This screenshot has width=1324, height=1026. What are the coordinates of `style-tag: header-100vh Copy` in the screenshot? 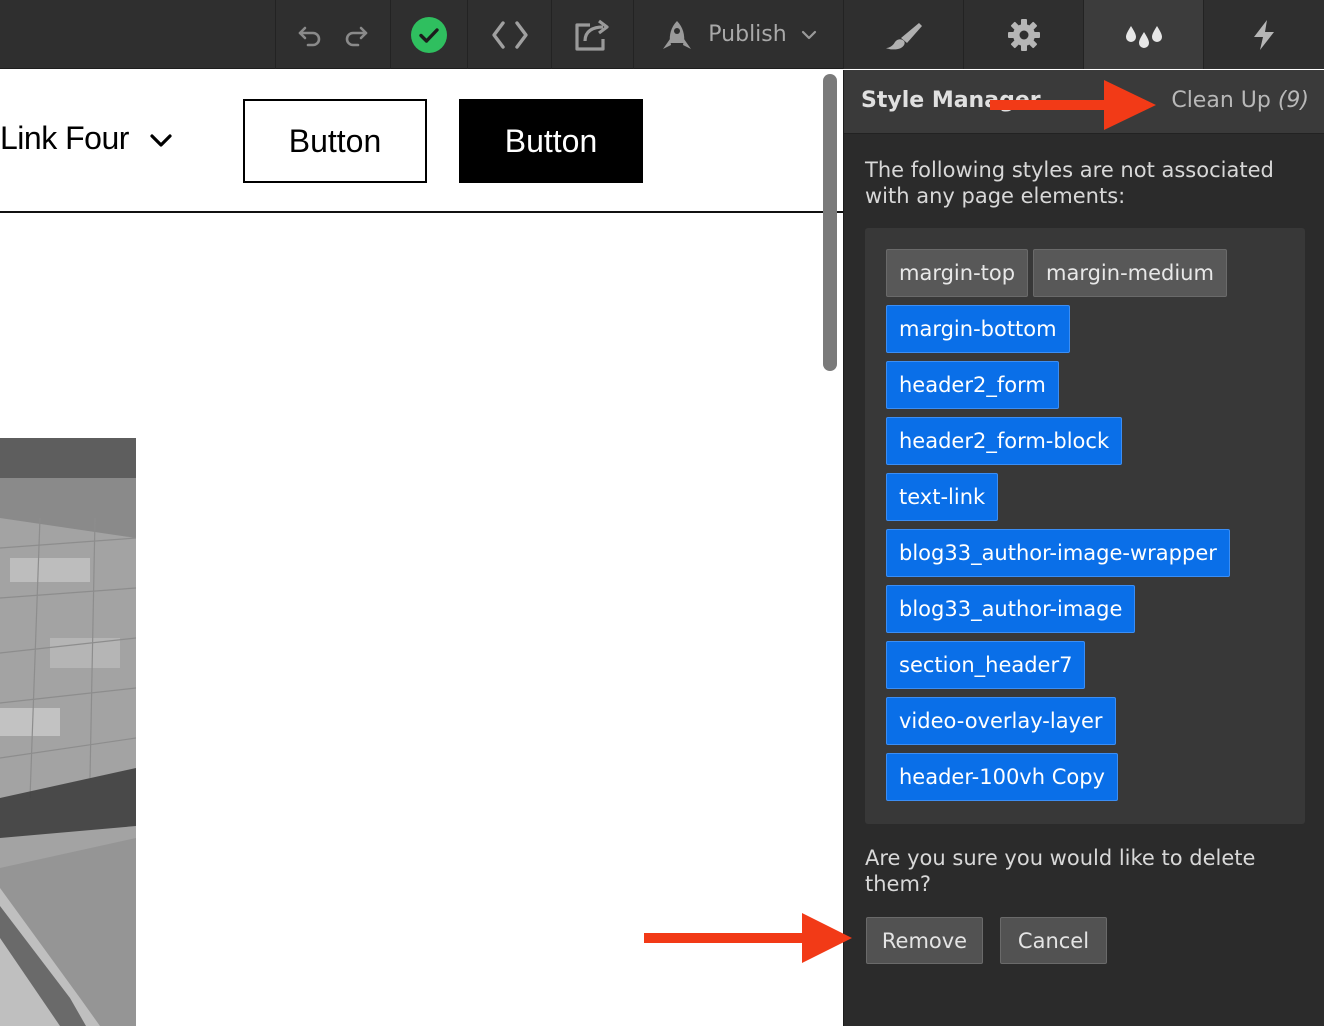 It's located at (1002, 777).